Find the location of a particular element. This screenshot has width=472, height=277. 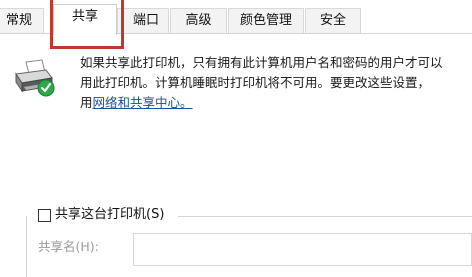

info-line-2: 用此打印机。计算机睡眠时打印机将不可用。要更改这些设置， is located at coordinates (255, 82).